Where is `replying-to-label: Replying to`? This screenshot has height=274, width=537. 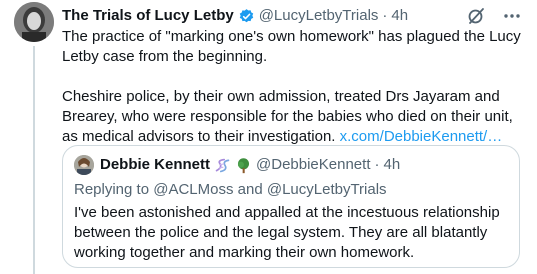
replying-to-label: Replying to is located at coordinates (112, 189).